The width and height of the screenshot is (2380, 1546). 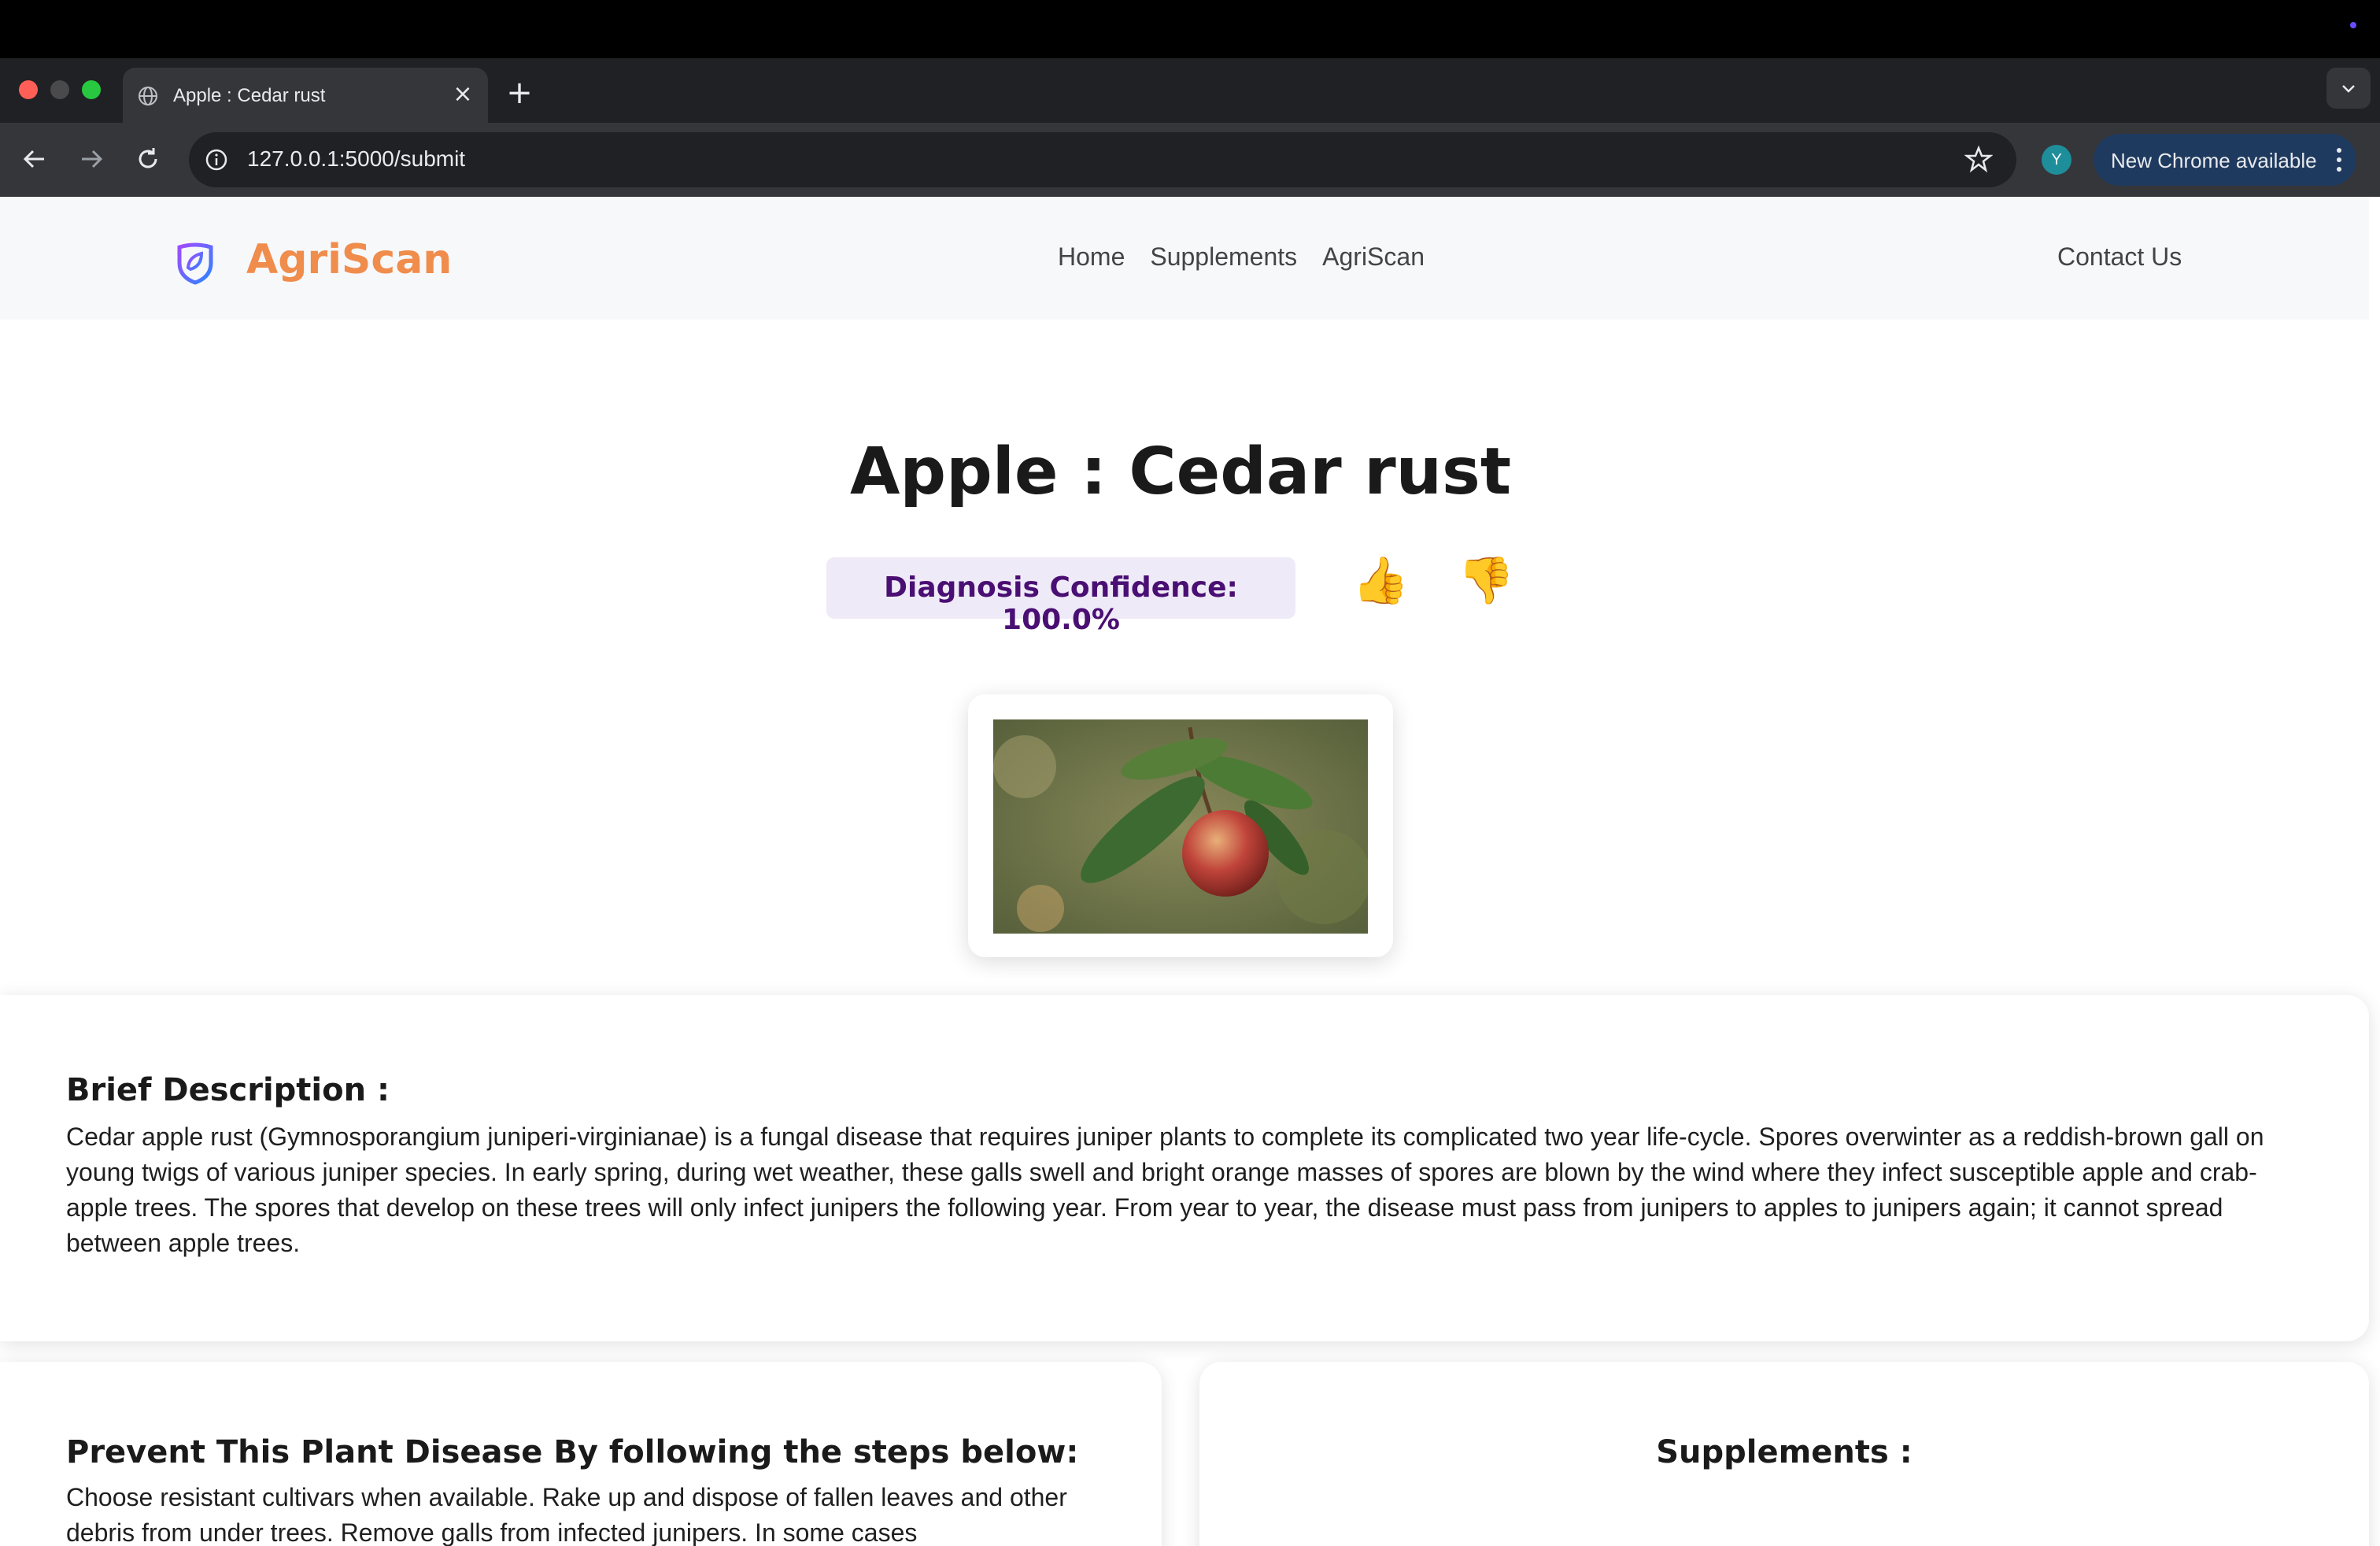 I want to click on more-menu-icon, so click(x=2339, y=159).